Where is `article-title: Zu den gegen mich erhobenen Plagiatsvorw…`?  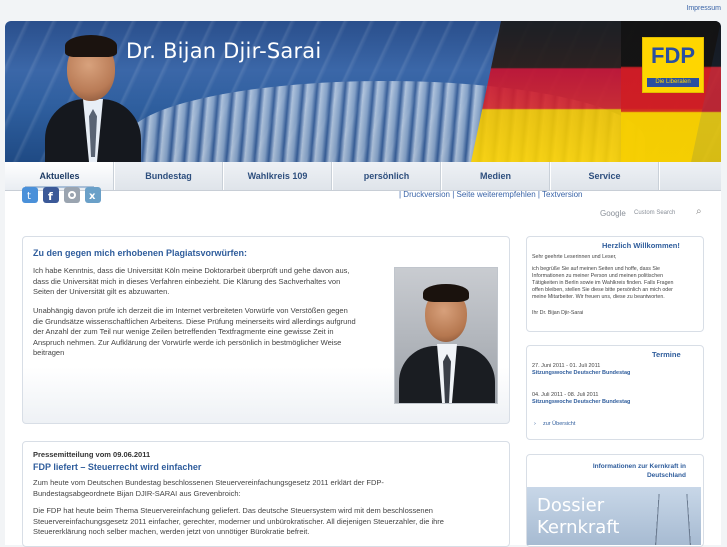
article-title: Zu den gegen mich erhobenen Plagiatsvorw… is located at coordinates (140, 253).